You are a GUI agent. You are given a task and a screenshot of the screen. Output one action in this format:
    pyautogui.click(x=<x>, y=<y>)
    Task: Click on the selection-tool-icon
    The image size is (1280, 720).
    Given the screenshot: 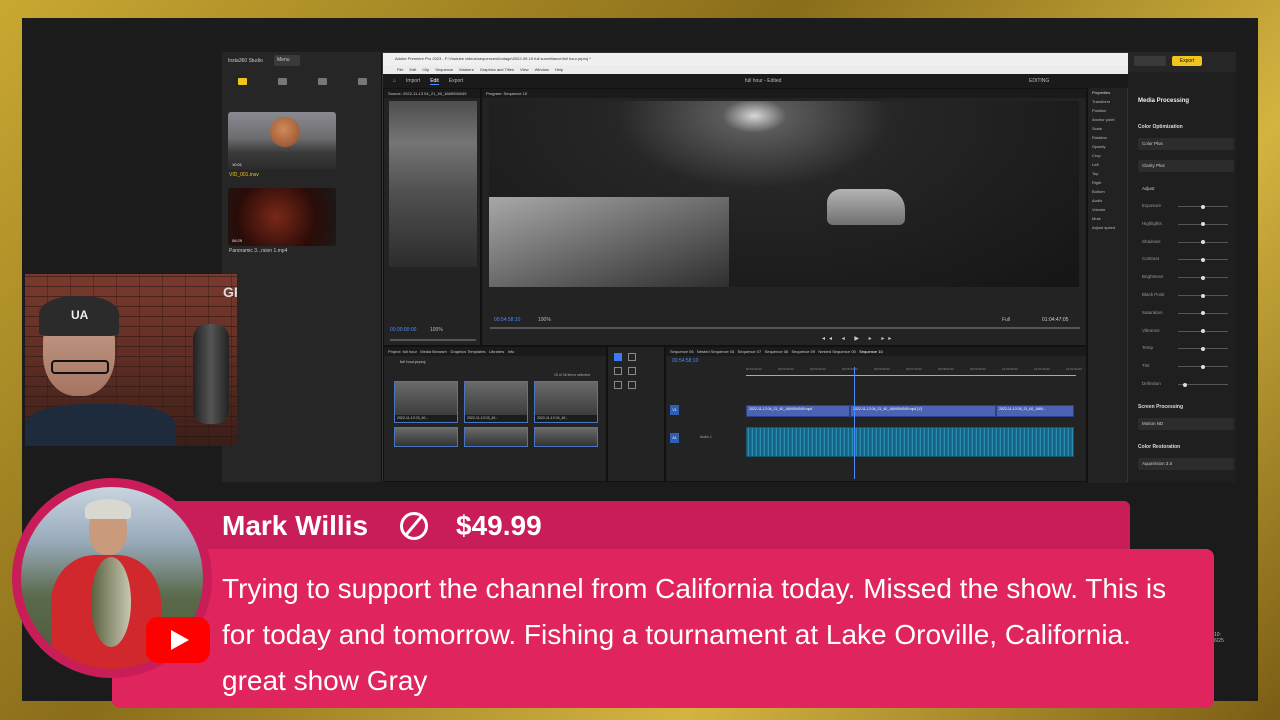 What is the action you would take?
    pyautogui.click(x=618, y=357)
    